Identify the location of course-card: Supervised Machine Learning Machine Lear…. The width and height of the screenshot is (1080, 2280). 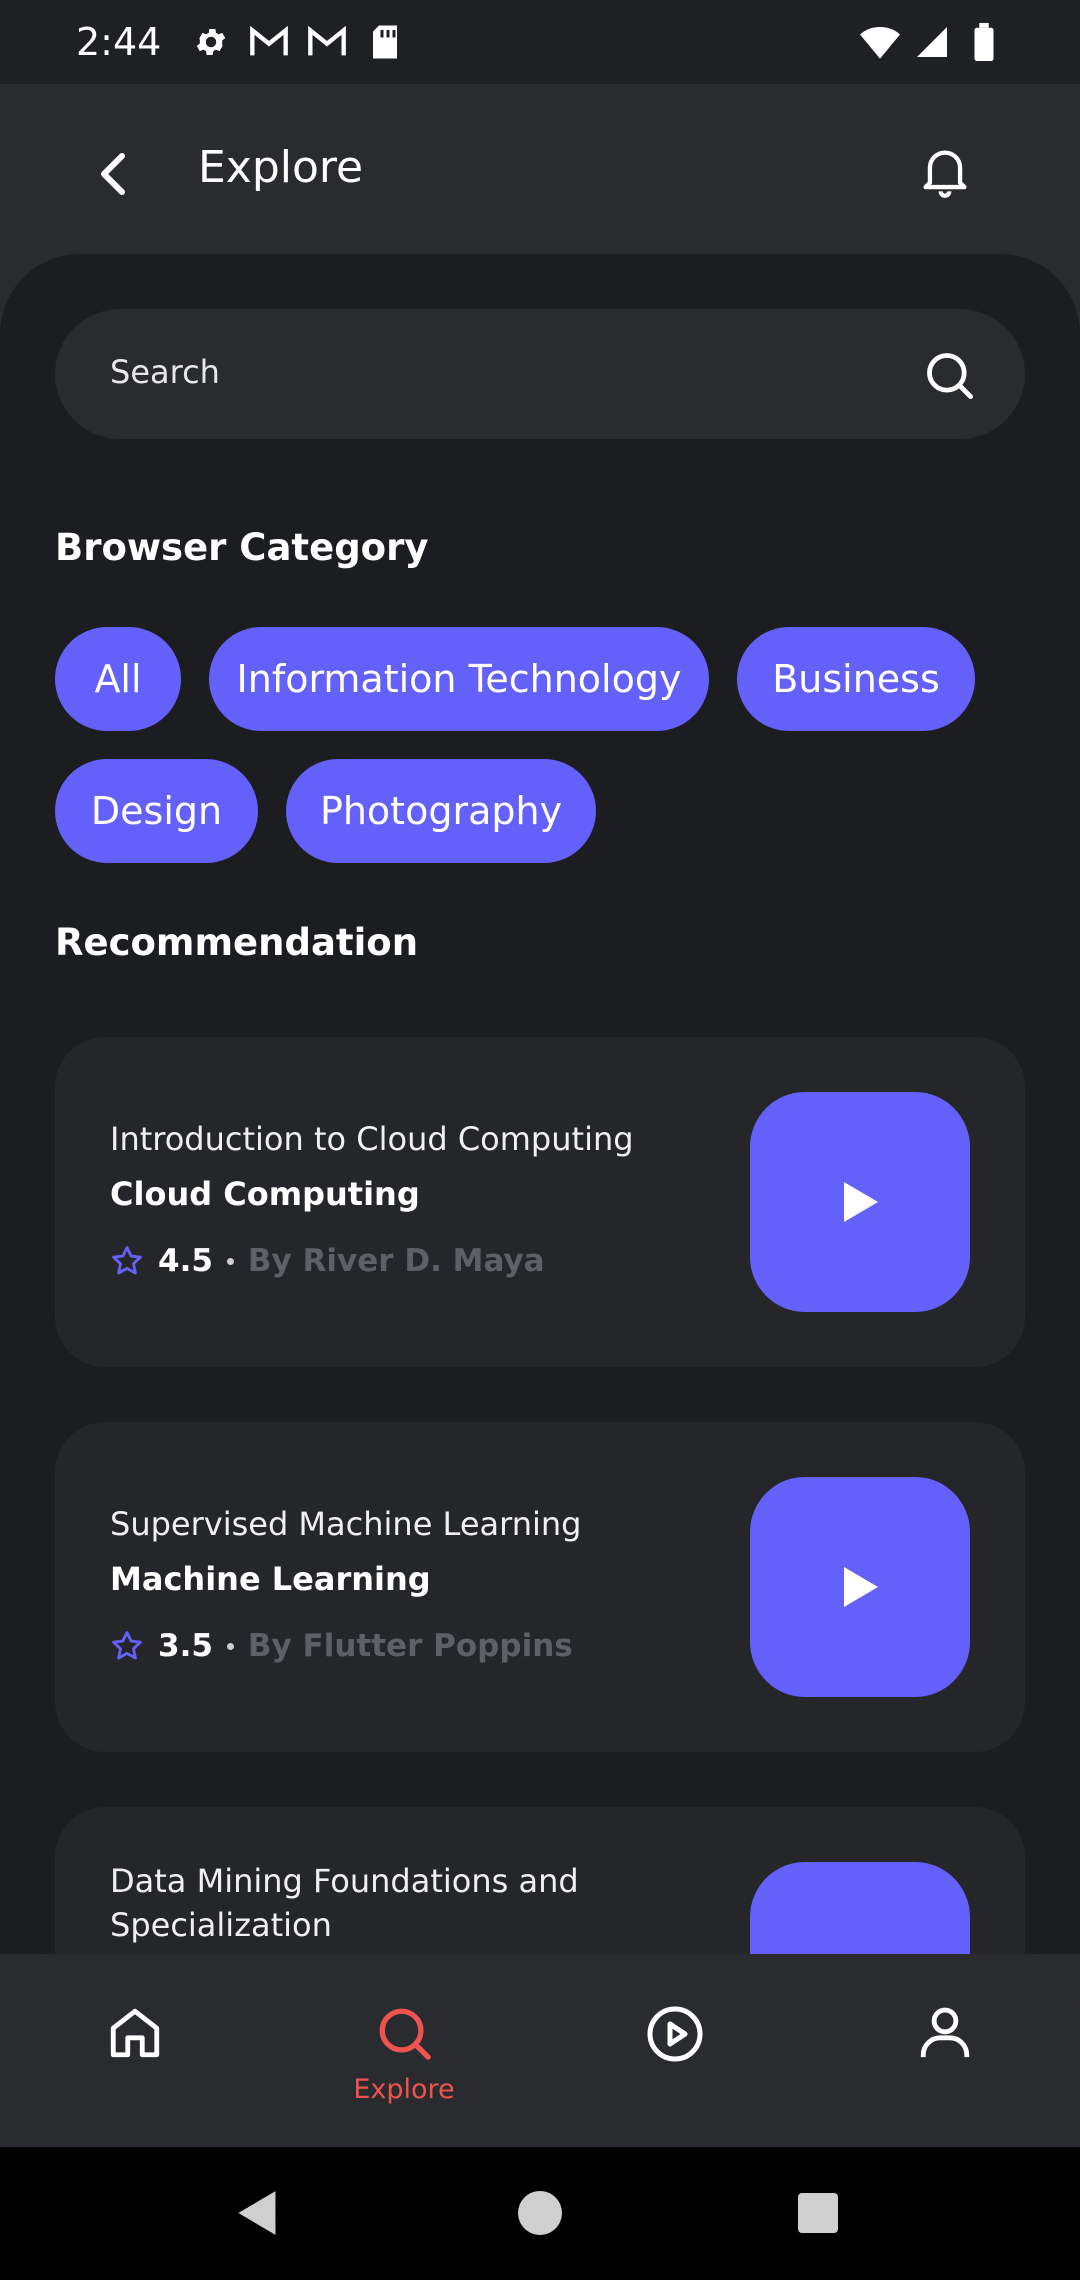
(540, 1587).